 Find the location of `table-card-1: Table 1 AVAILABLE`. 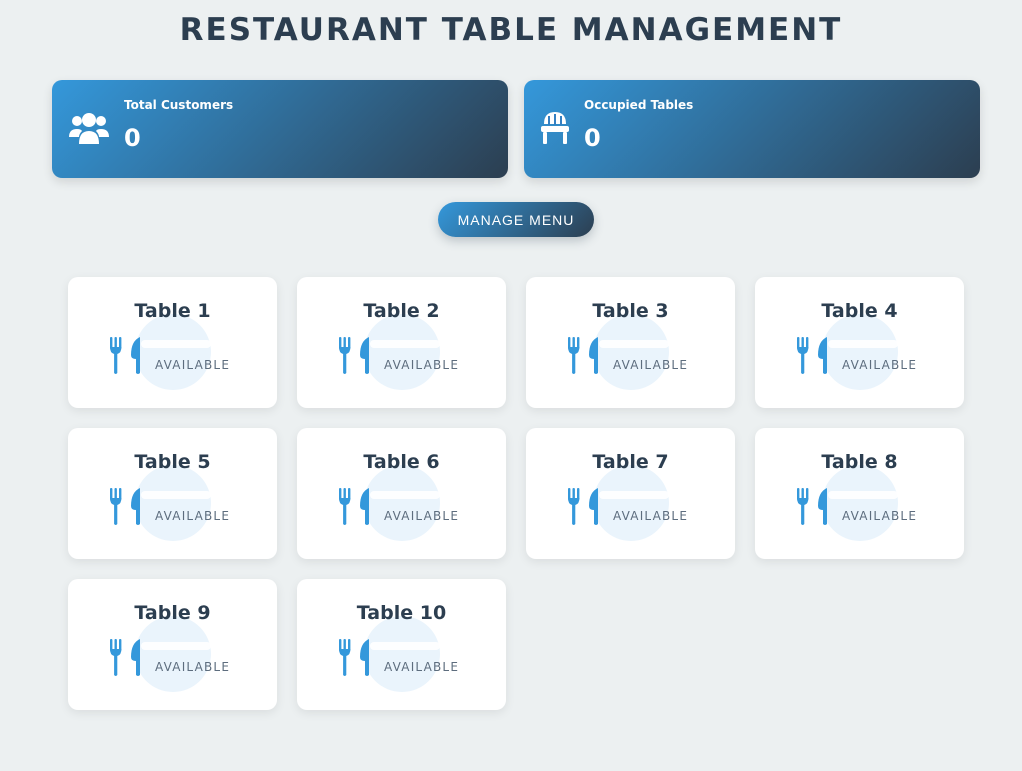

table-card-1: Table 1 AVAILABLE is located at coordinates (172, 342).